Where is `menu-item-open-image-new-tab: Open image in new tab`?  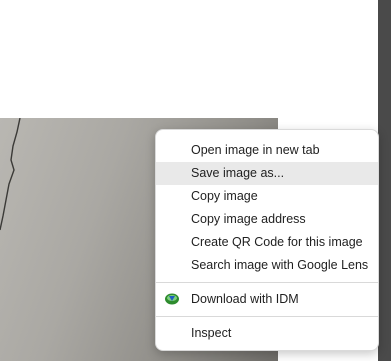
menu-item-open-image-new-tab: Open image in new tab is located at coordinates (267, 150).